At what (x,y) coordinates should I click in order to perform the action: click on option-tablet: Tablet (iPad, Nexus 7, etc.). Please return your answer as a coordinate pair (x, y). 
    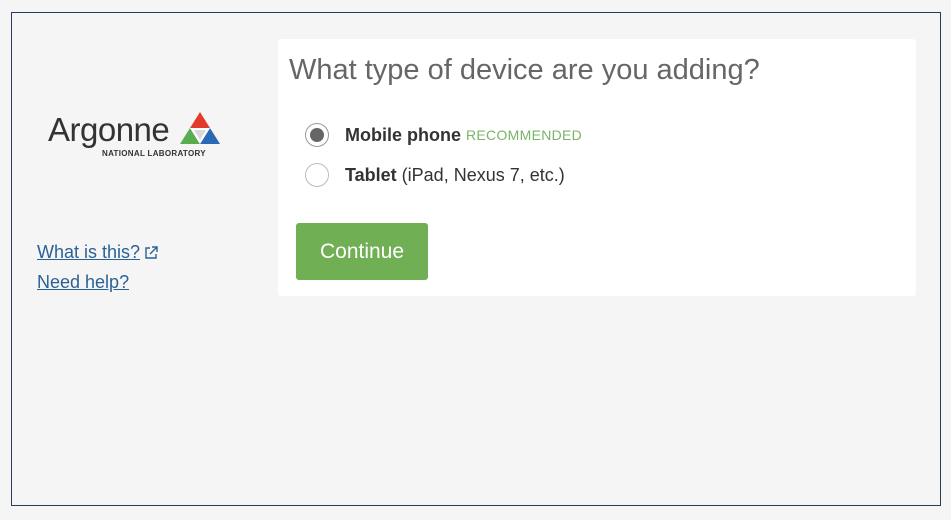
    Looking at the image, I should click on (435, 175).